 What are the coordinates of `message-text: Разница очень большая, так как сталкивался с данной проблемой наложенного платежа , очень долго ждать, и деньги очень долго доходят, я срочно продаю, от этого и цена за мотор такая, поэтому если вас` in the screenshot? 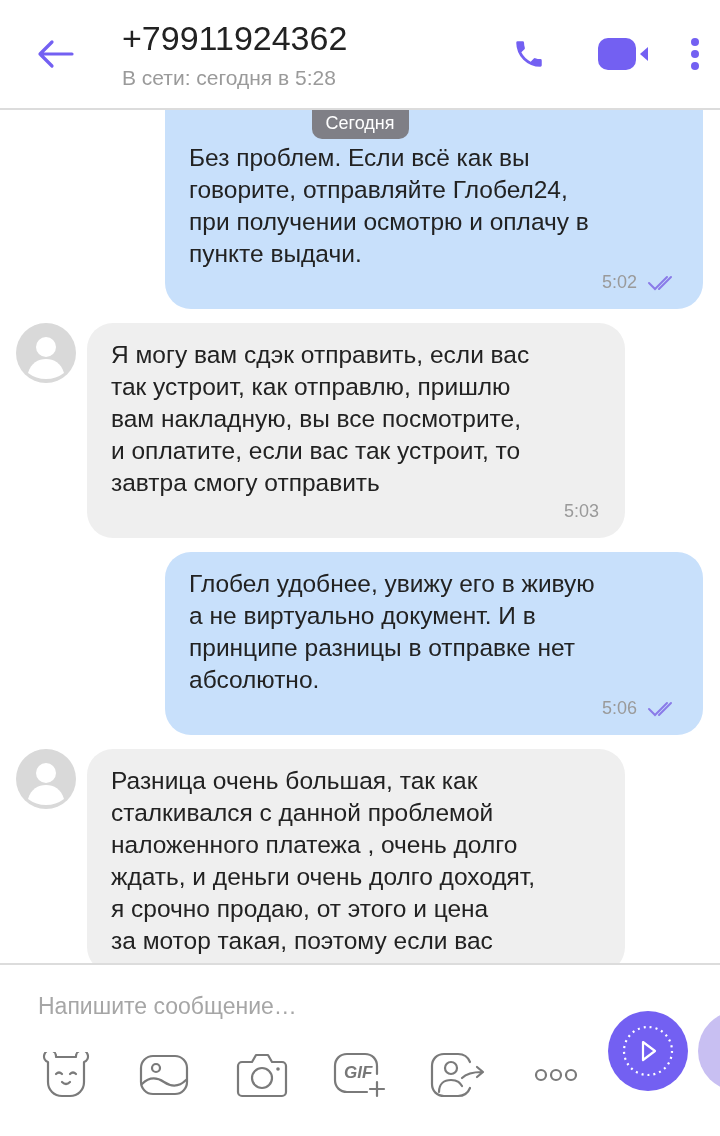 It's located at (324, 861).